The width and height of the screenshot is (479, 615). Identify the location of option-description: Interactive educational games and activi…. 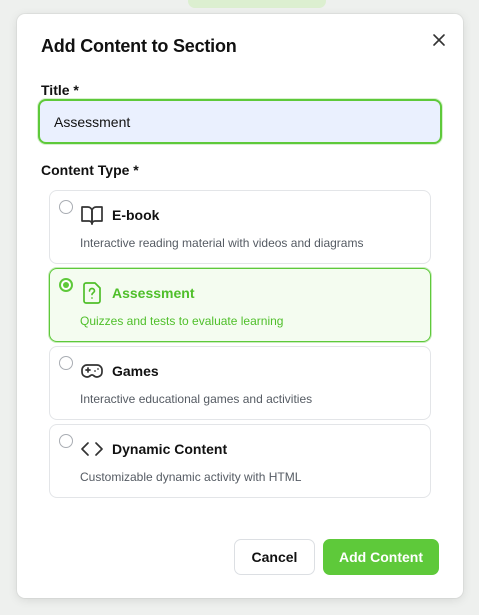
(196, 399).